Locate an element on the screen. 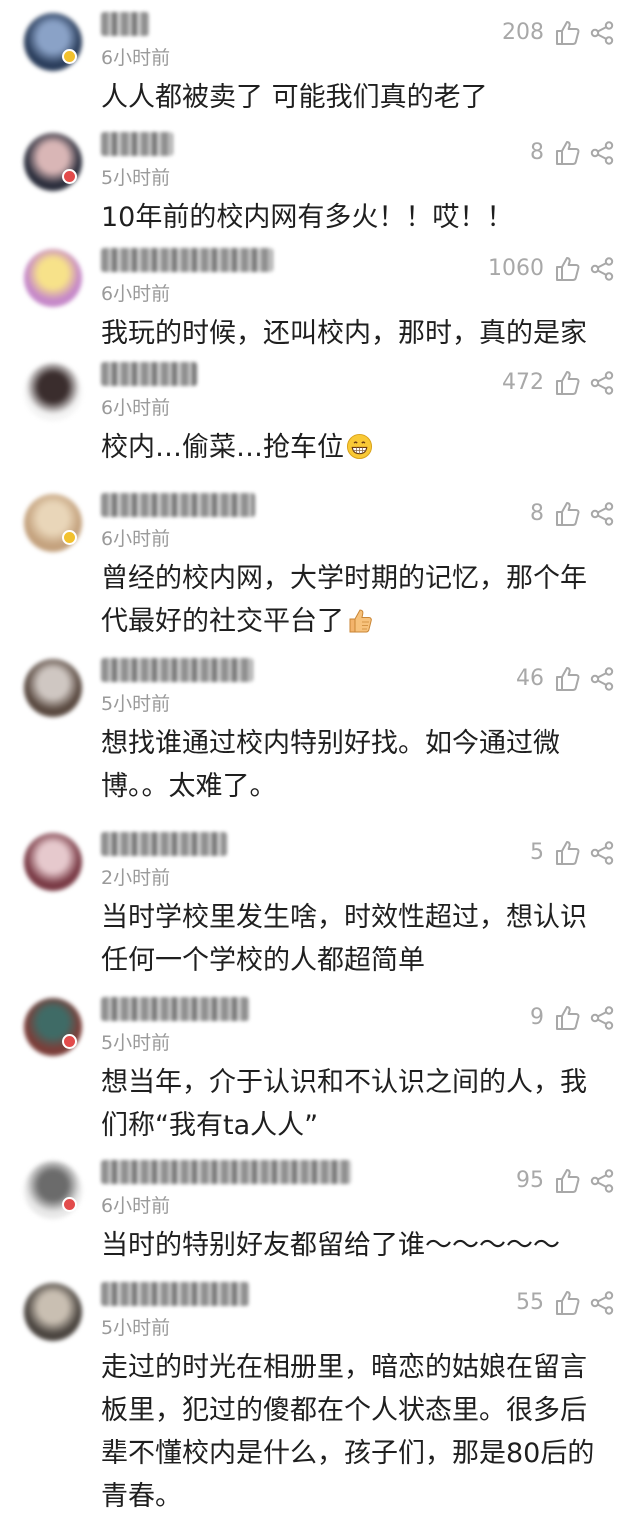 The image size is (640, 1518). comment-text-line-content: 博。。太难了。 is located at coordinates (189, 786).